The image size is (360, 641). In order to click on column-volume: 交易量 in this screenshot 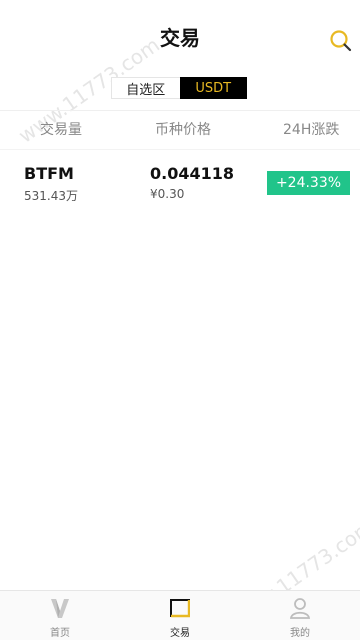, I will do `click(61, 129)`.